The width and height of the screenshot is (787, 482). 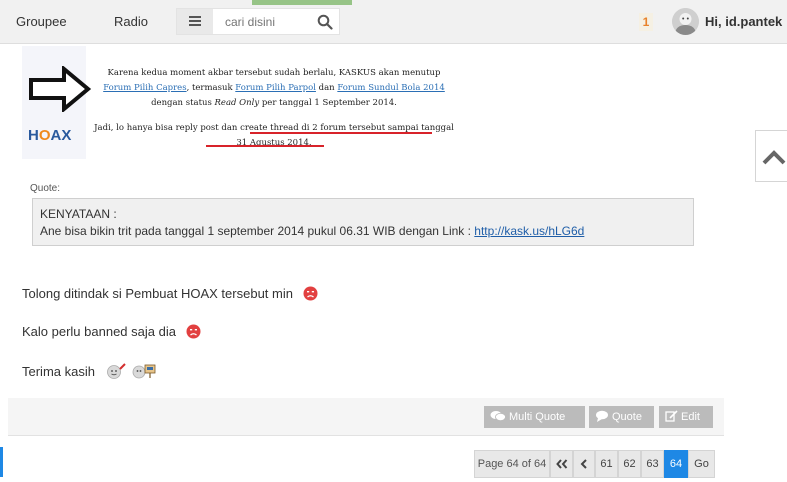 I want to click on left-accent-bar, so click(x=1, y=462).